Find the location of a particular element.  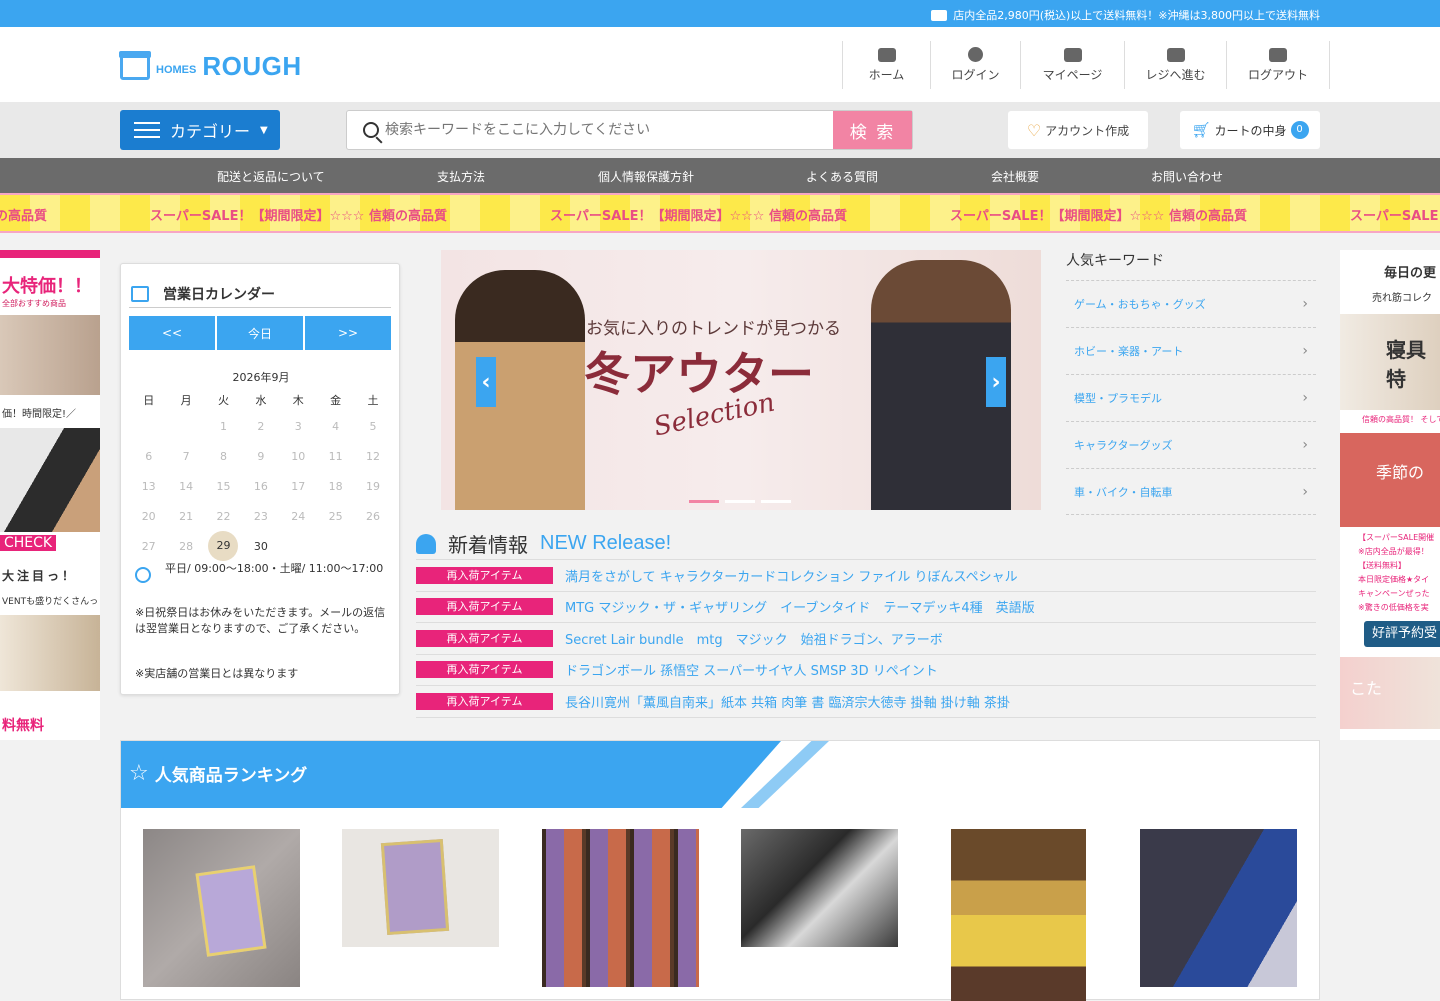

right-ad-list-item: ※驚きの低価格を実 is located at coordinates (1393, 607).